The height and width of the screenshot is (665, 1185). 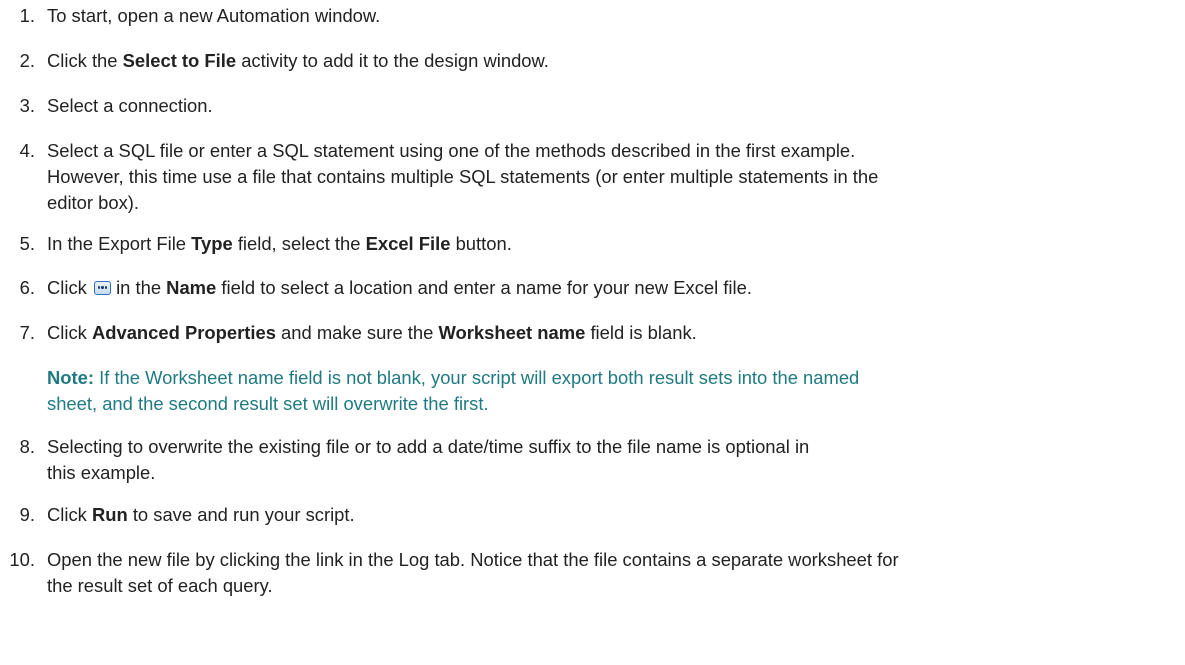 I want to click on ui-term-run: Run, so click(x=109, y=514).